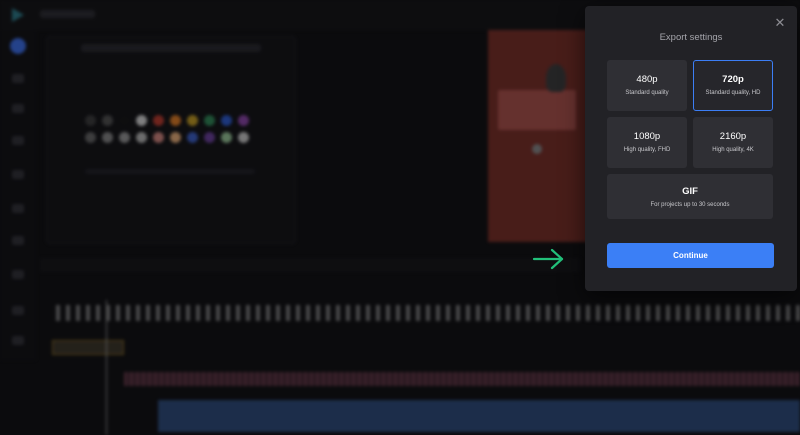 The image size is (800, 435). What do you see at coordinates (170, 171) in the screenshot?
I see `panel-divider` at bounding box center [170, 171].